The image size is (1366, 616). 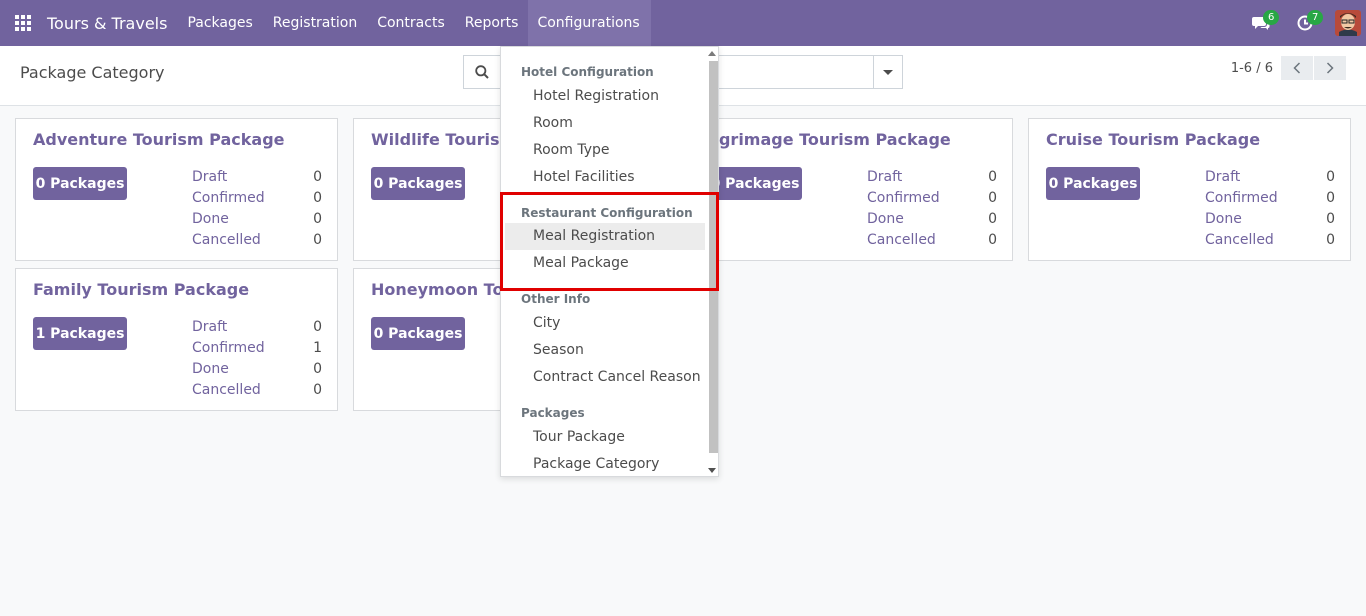 I want to click on stat-value: 1, so click(x=317, y=348).